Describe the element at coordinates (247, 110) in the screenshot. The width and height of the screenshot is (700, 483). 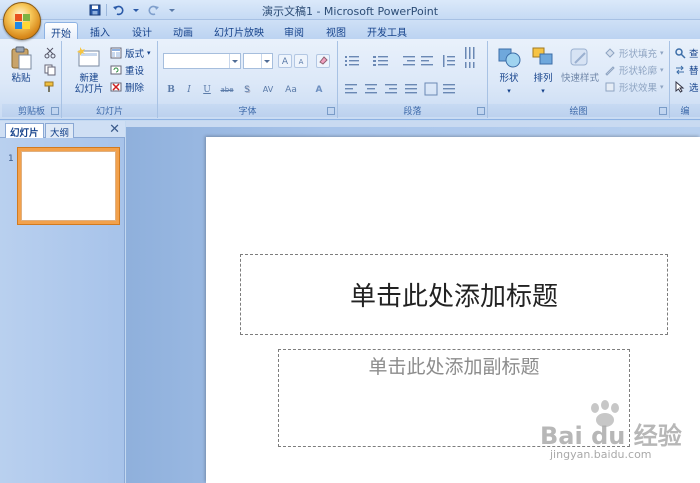
I see `group-label-font: 字体` at that location.